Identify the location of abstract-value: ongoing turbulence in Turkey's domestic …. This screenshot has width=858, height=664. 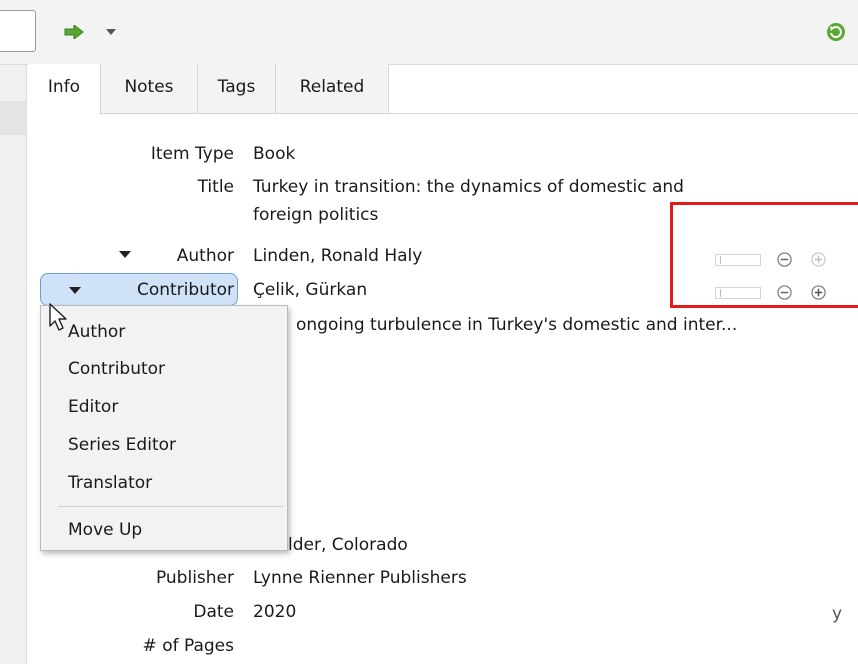
(516, 325).